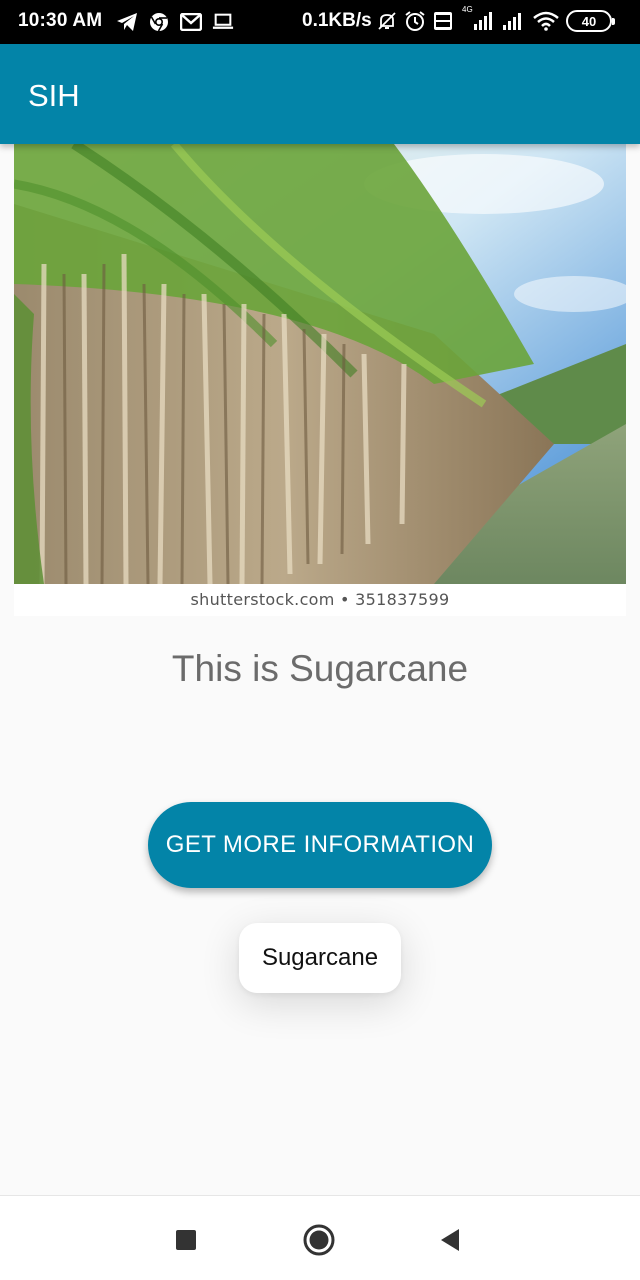  I want to click on signal-4g-icon: 4G, so click(477, 18).